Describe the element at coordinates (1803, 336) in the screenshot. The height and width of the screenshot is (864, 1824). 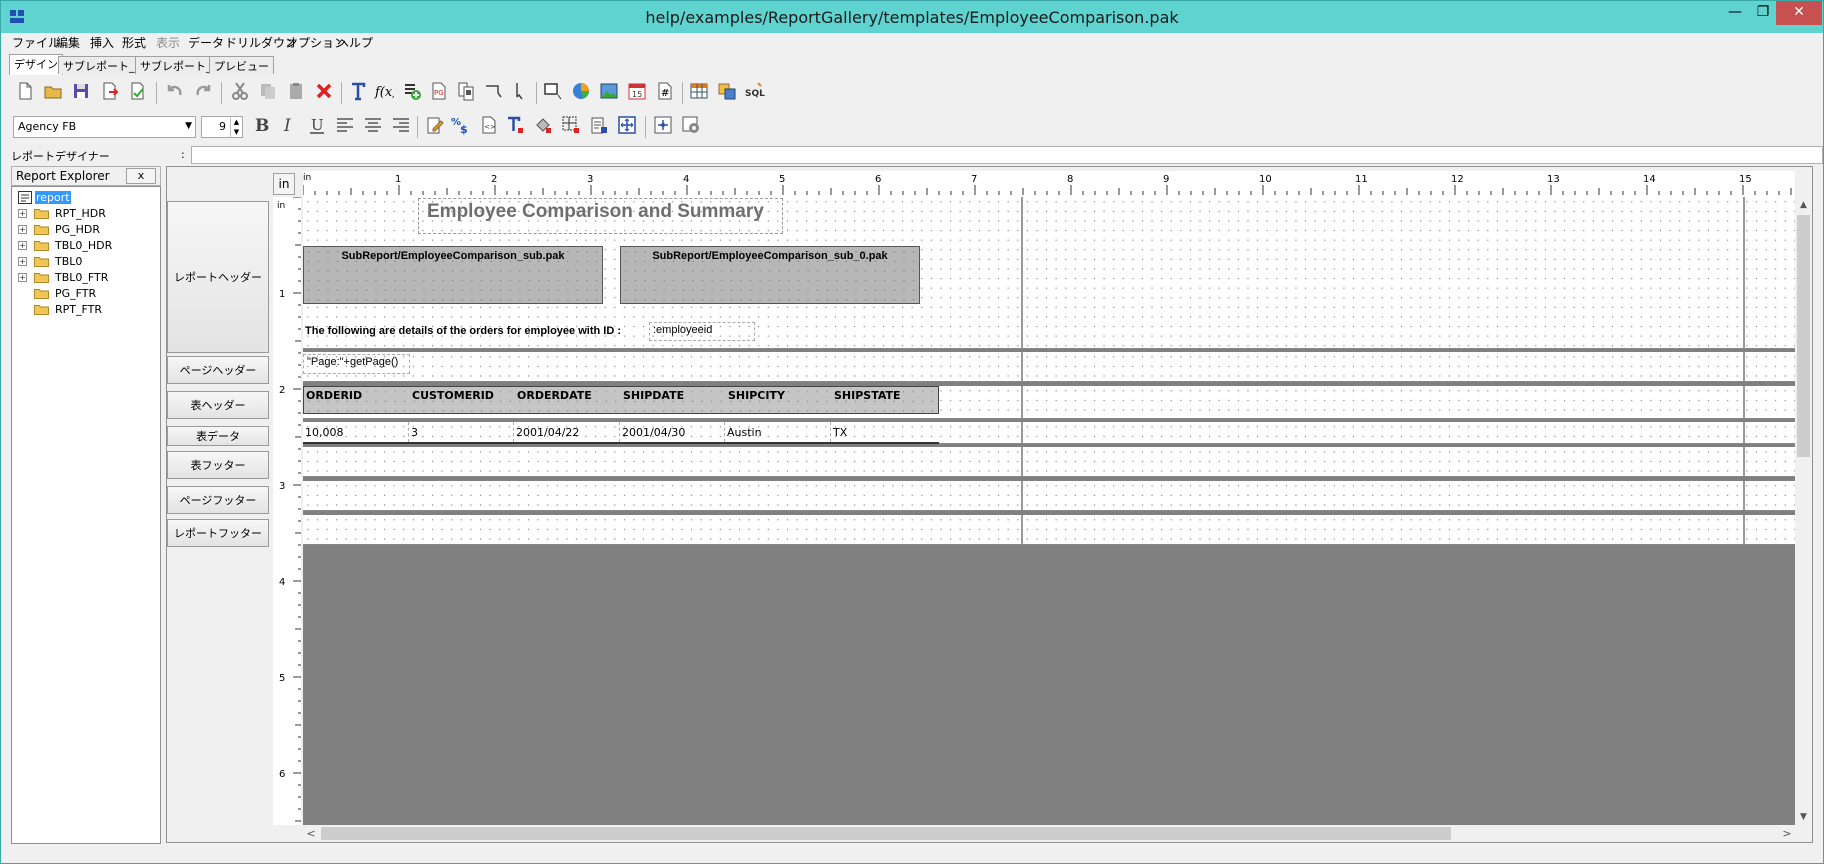
I see `vertical-scroll-thumb` at that location.